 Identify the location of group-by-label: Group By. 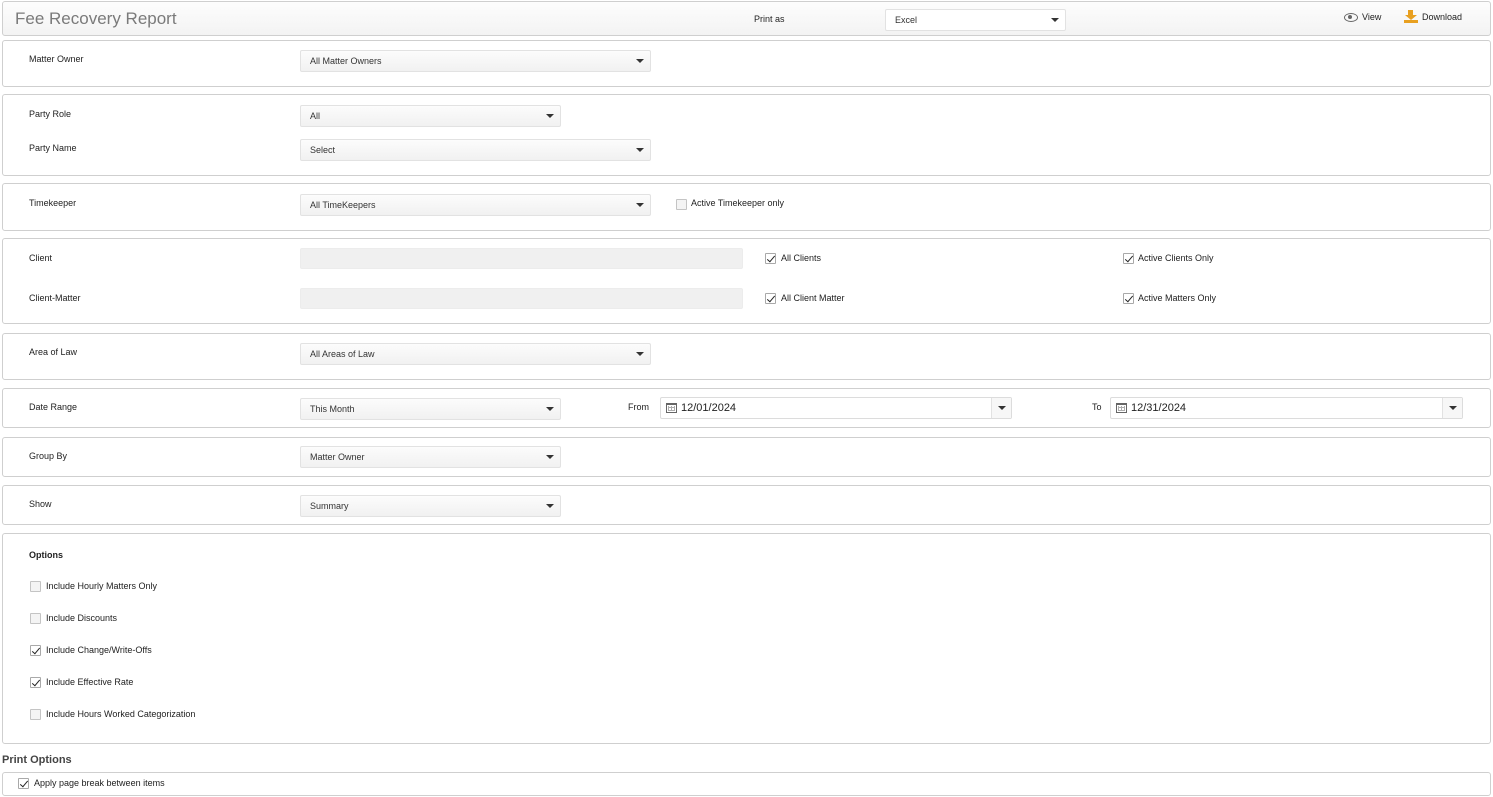
(48, 456).